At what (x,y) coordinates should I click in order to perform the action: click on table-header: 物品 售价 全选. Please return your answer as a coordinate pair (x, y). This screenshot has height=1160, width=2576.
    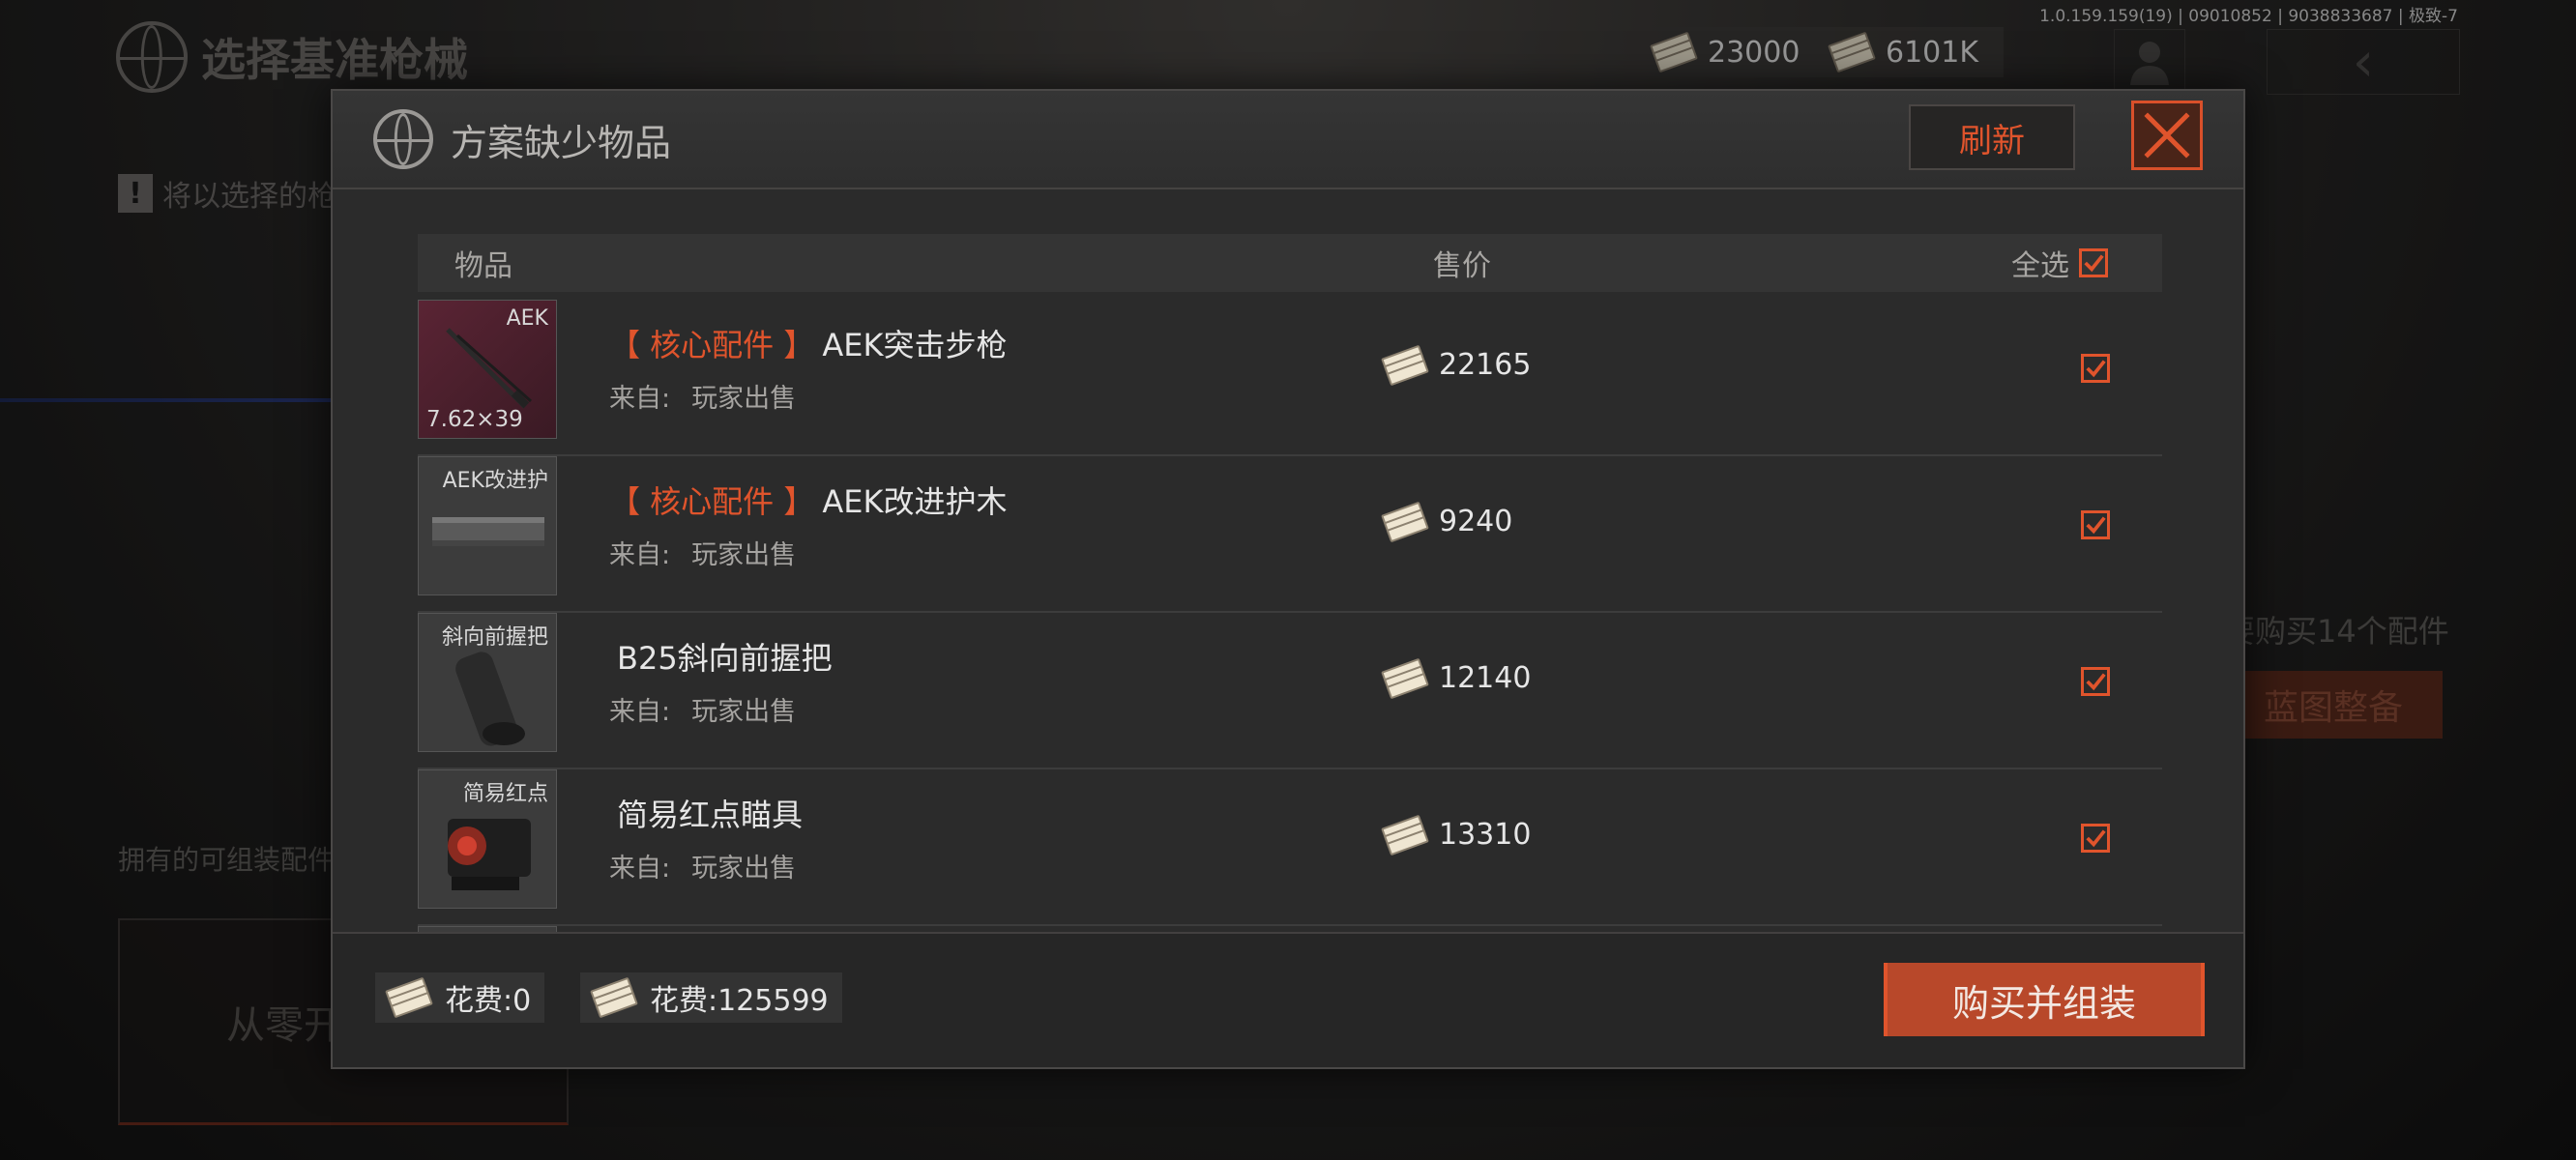
    Looking at the image, I should click on (1290, 263).